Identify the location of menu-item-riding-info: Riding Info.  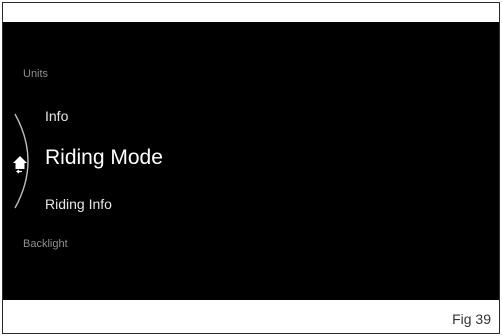
(78, 204).